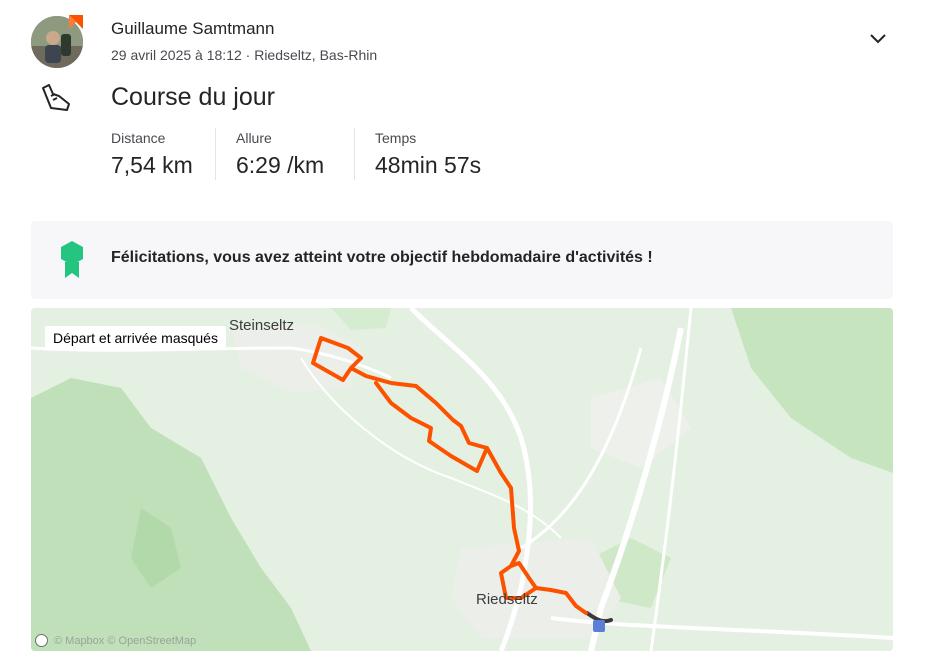 The width and height of the screenshot is (926, 670). I want to click on stat-label: Distance, so click(138, 138).